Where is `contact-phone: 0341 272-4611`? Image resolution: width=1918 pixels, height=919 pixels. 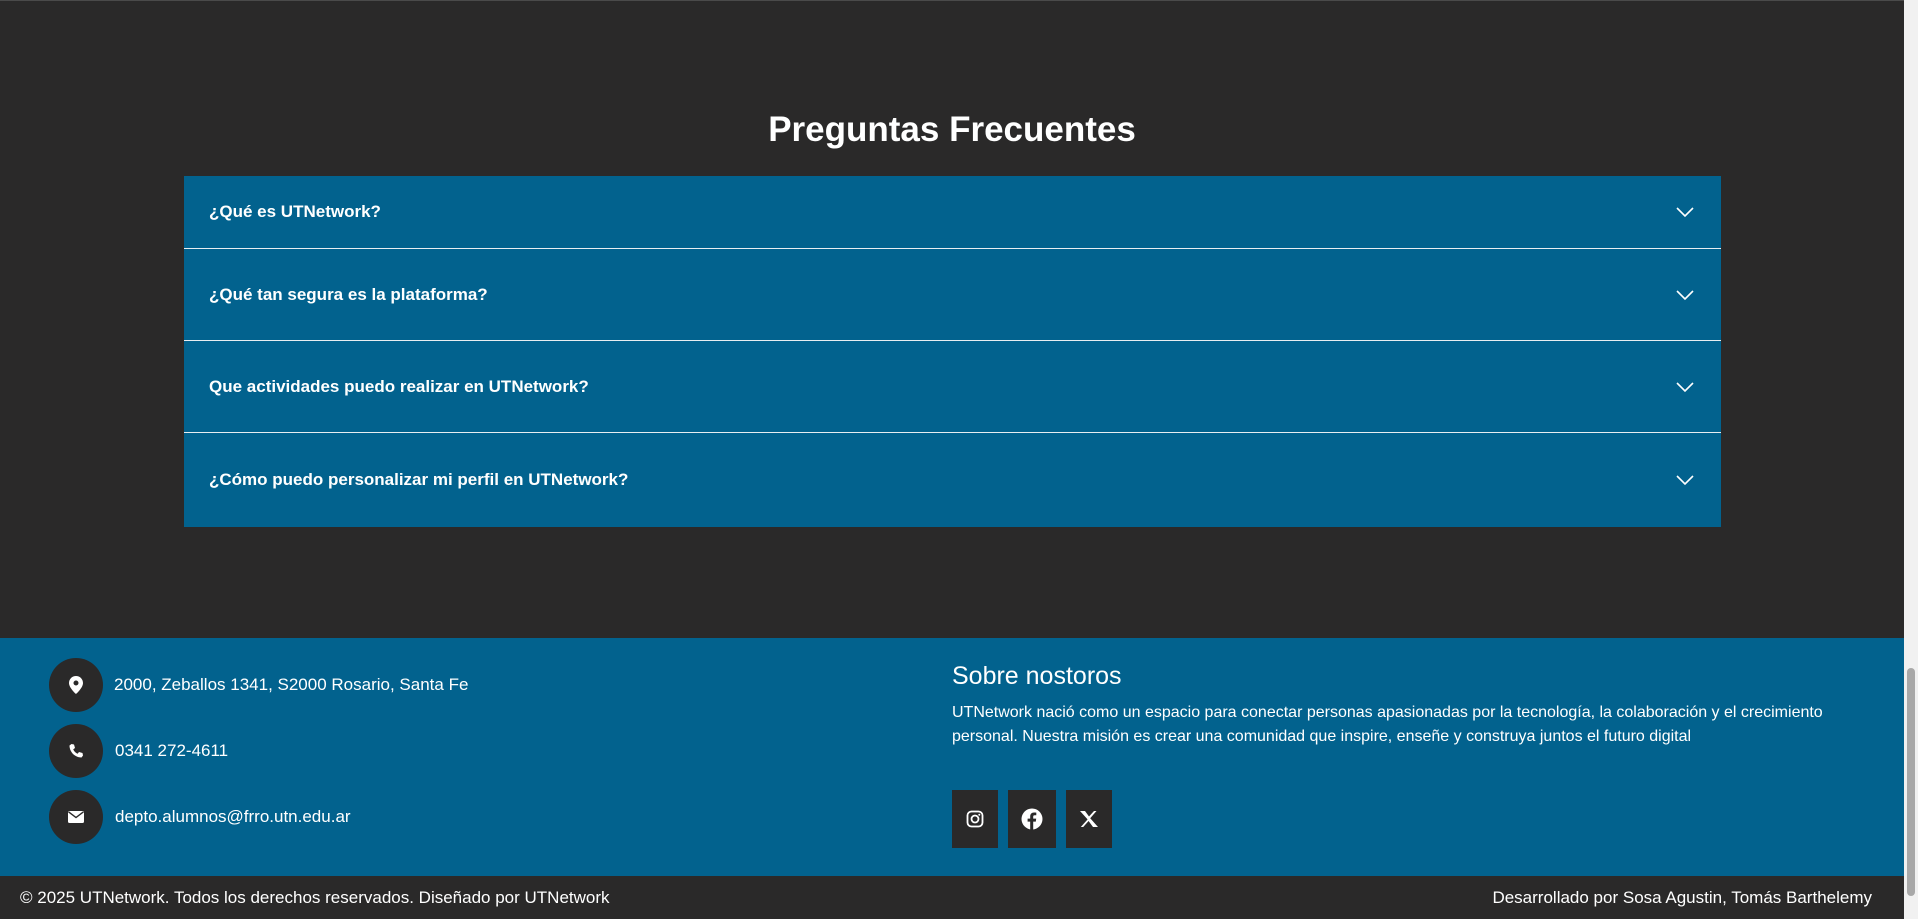
contact-phone: 0341 272-4611 is located at coordinates (138, 751).